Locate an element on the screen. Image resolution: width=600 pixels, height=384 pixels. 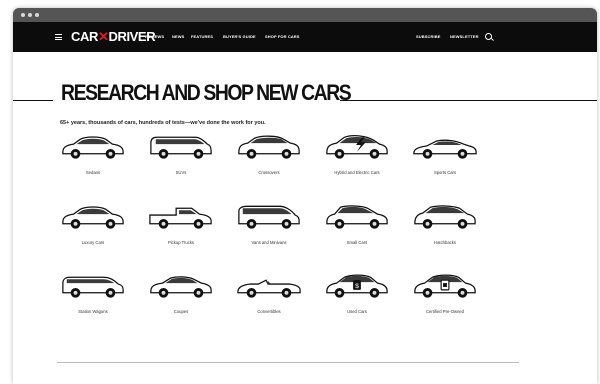
category-card: Luxury Cars is located at coordinates (93, 226).